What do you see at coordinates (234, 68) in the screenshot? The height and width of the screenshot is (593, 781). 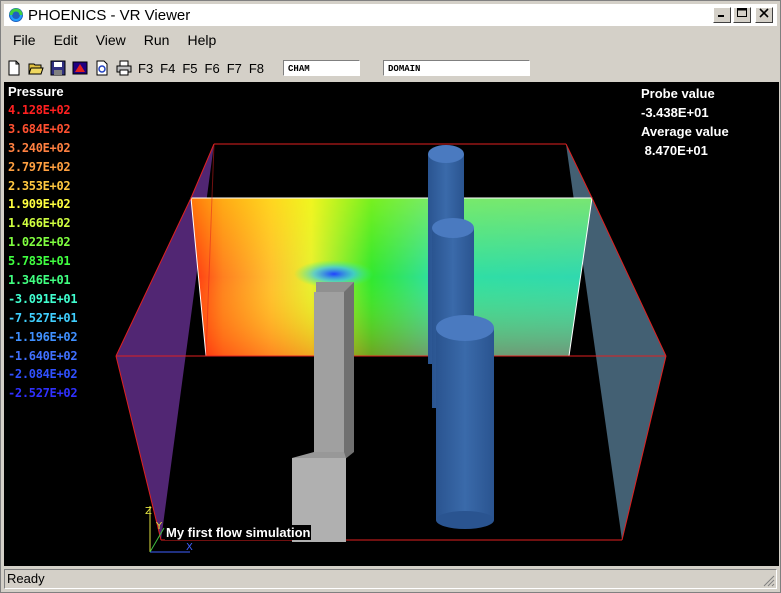 I see `f7-button: F7` at bounding box center [234, 68].